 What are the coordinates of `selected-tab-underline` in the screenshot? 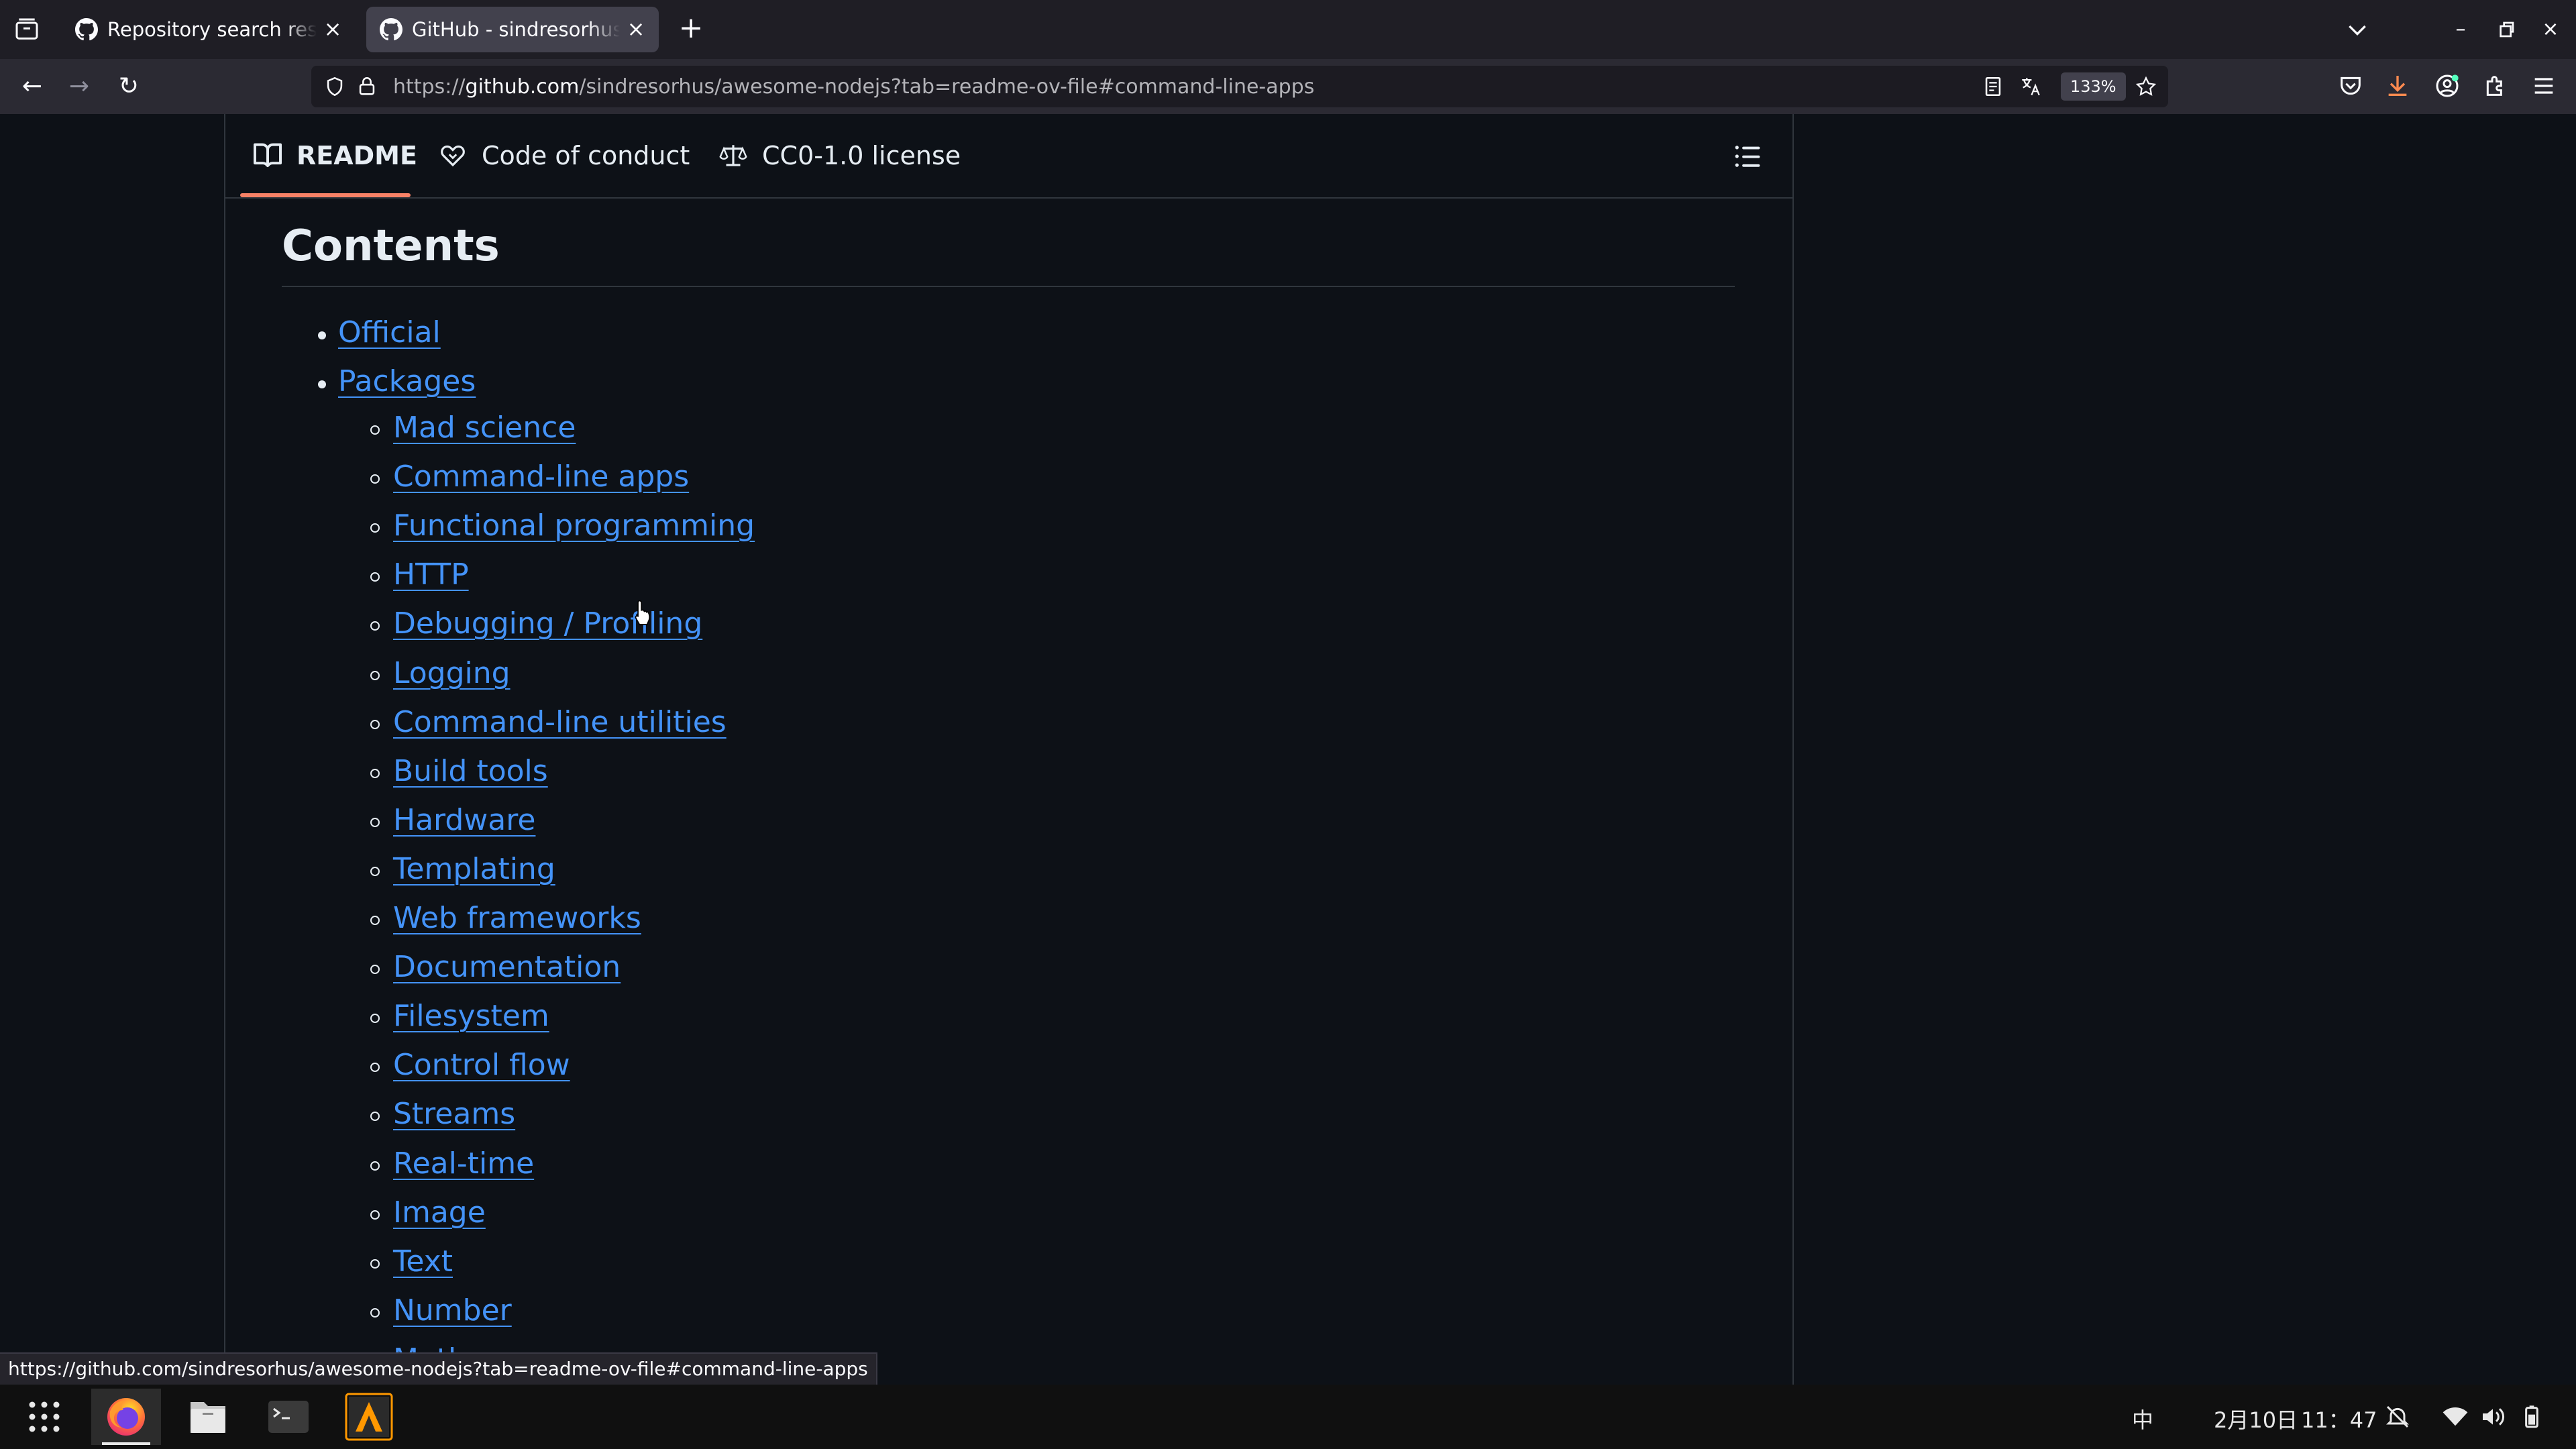 It's located at (325, 195).